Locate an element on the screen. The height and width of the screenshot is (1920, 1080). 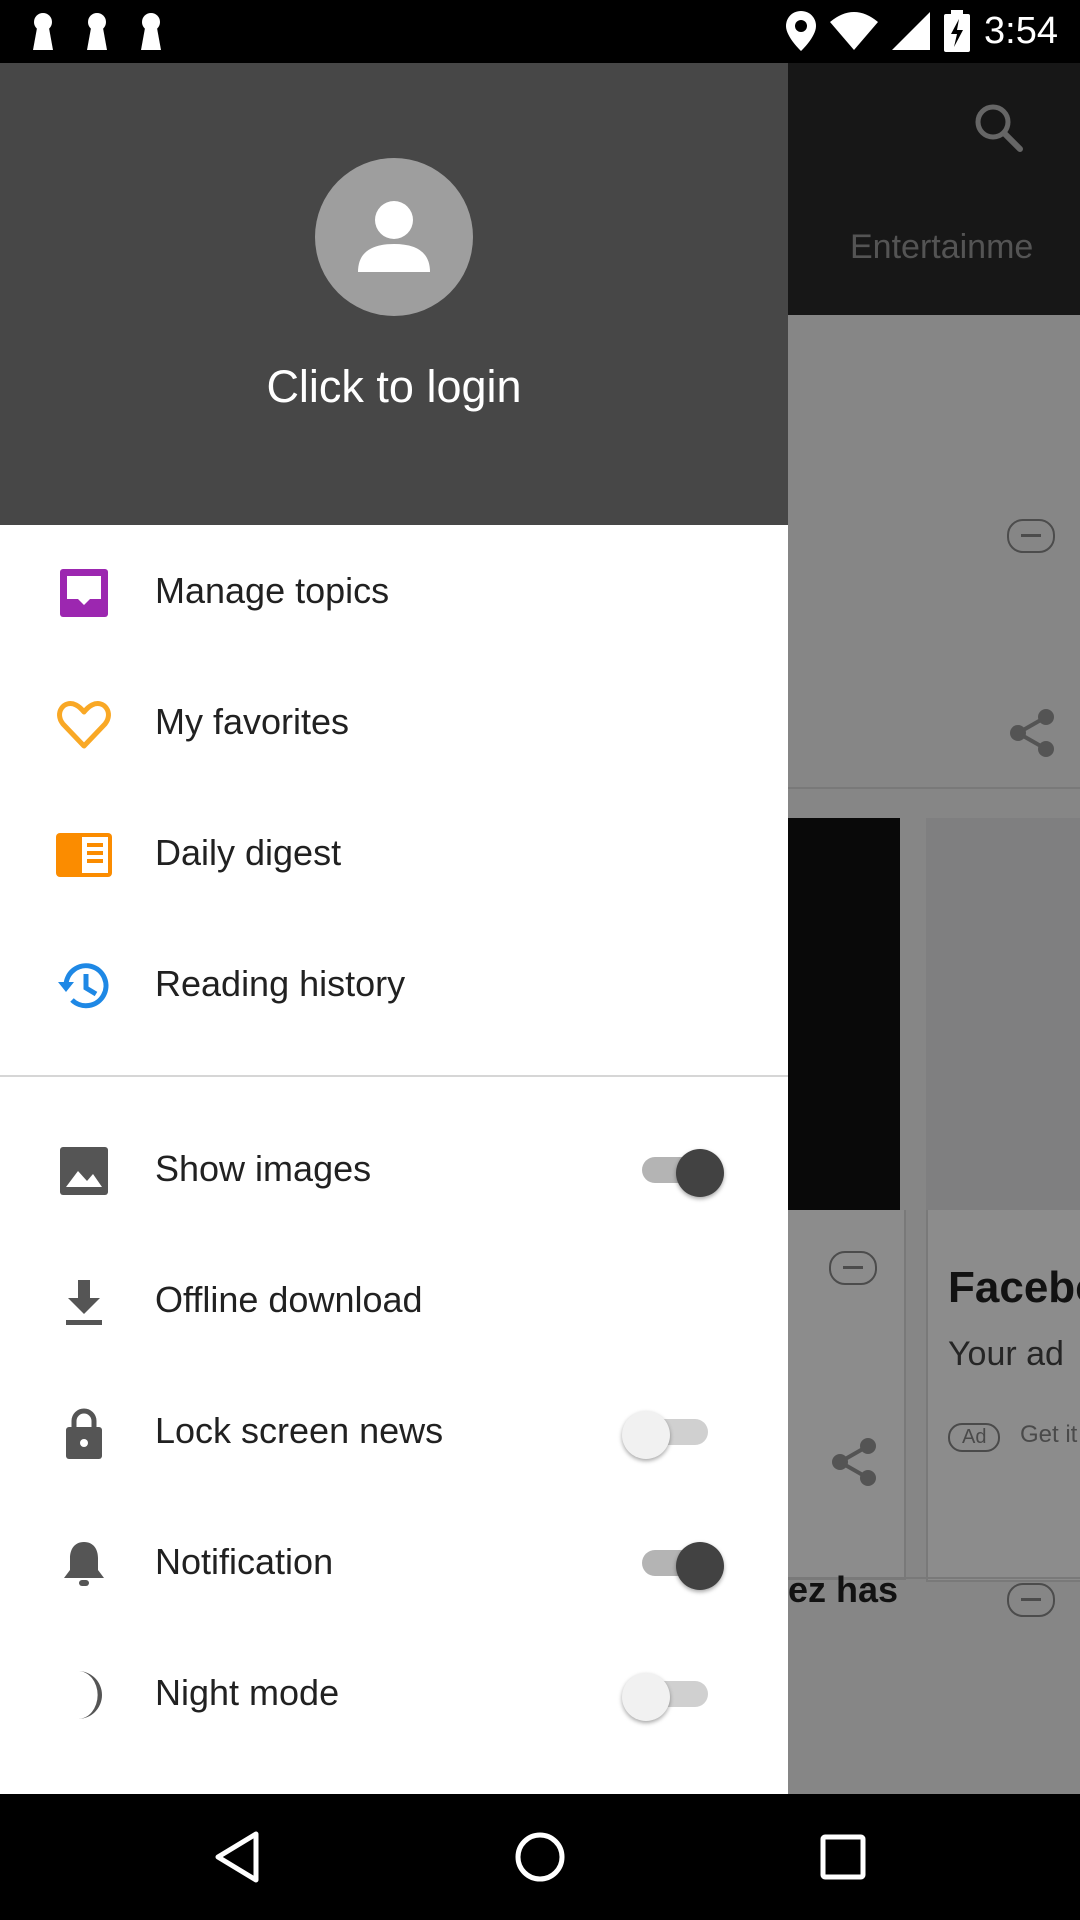
setting-label: Night mode is located at coordinates (247, 1692).